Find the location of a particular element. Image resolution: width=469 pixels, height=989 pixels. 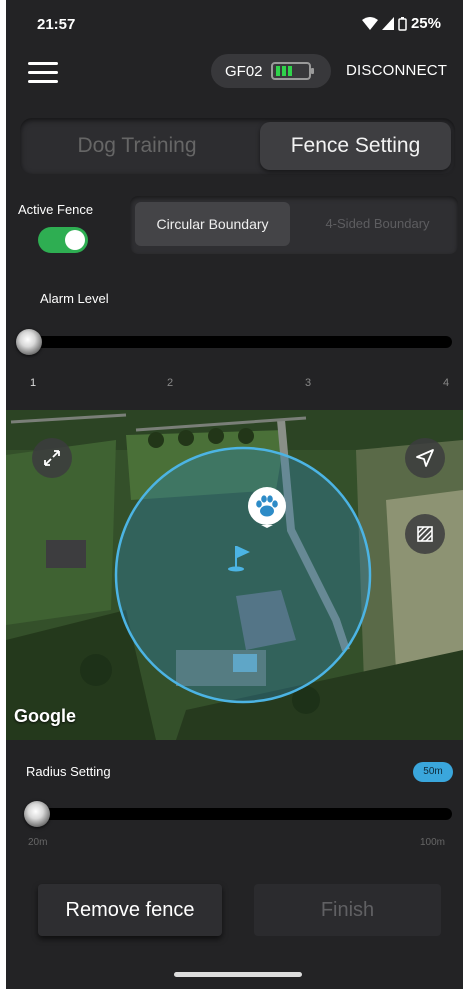

paw-icon is located at coordinates (267, 507).